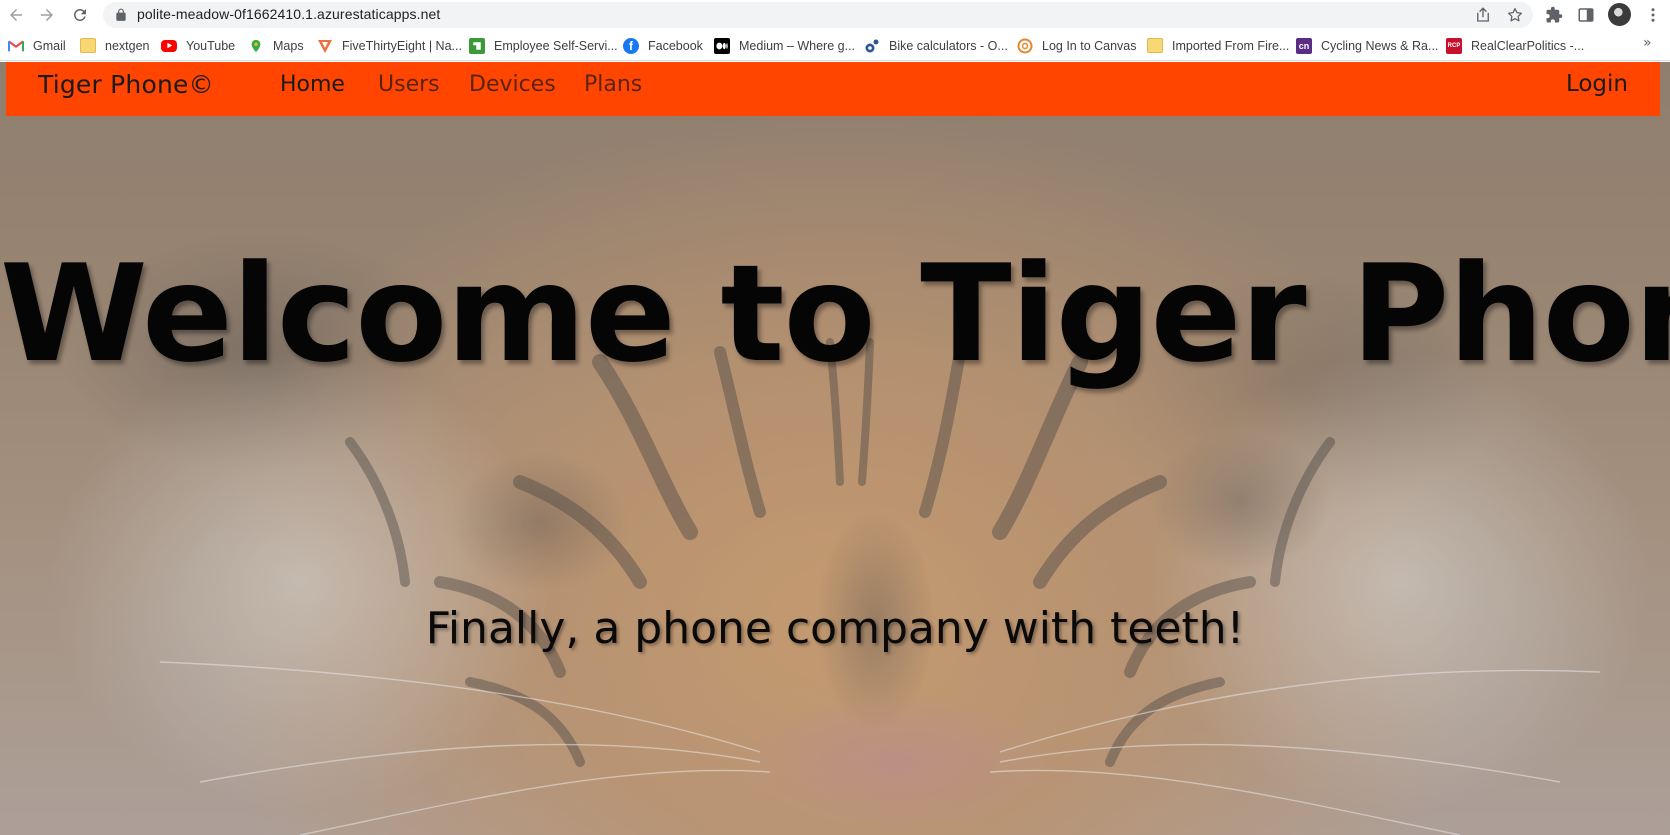  What do you see at coordinates (1454, 45) in the screenshot?
I see `realclearpolitics-icon: RCP` at bounding box center [1454, 45].